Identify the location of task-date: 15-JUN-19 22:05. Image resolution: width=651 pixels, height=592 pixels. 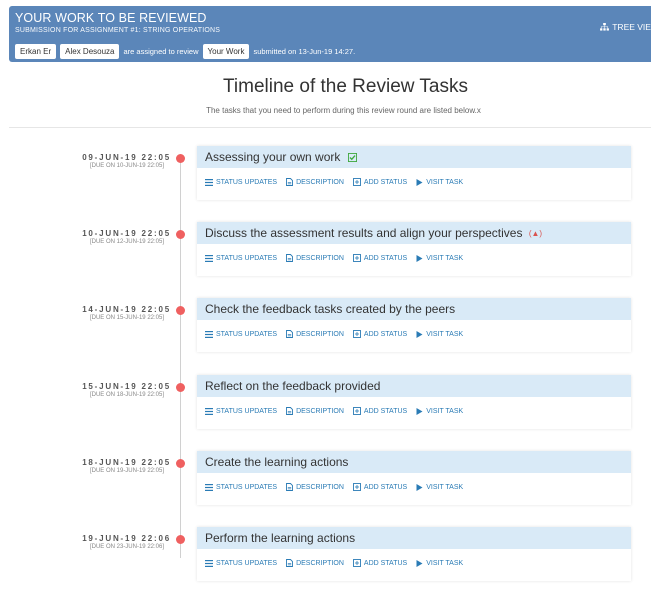
(126, 386).